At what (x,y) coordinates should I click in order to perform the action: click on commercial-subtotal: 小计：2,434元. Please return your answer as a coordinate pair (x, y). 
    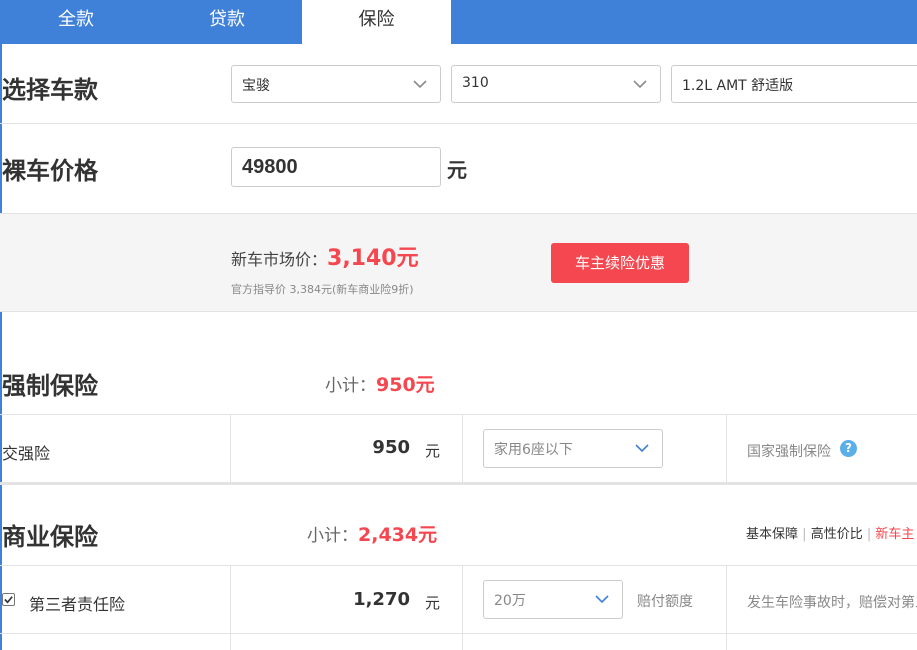
    Looking at the image, I should click on (372, 533).